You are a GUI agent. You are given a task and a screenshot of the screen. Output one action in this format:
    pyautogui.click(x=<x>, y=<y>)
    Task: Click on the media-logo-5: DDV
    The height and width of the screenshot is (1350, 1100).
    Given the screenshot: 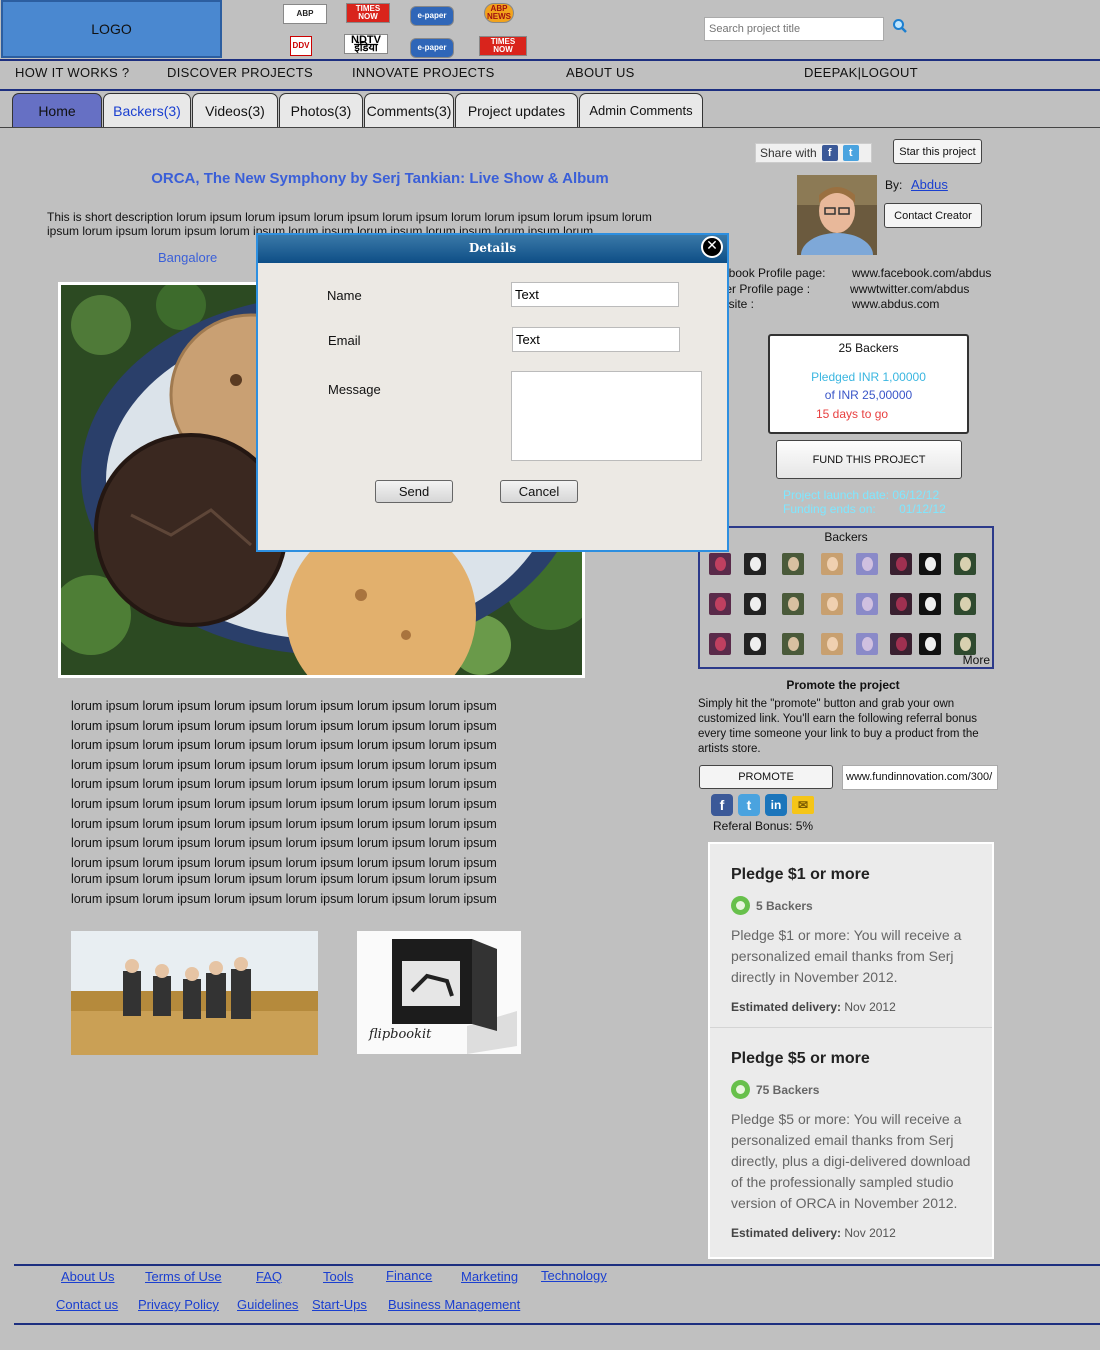 What is the action you would take?
    pyautogui.click(x=301, y=46)
    